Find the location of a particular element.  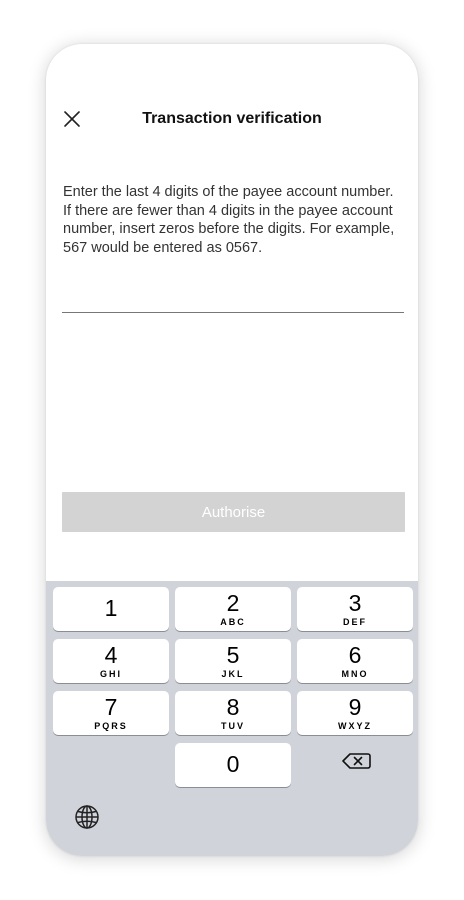

key-digit: 0 is located at coordinates (233, 764).